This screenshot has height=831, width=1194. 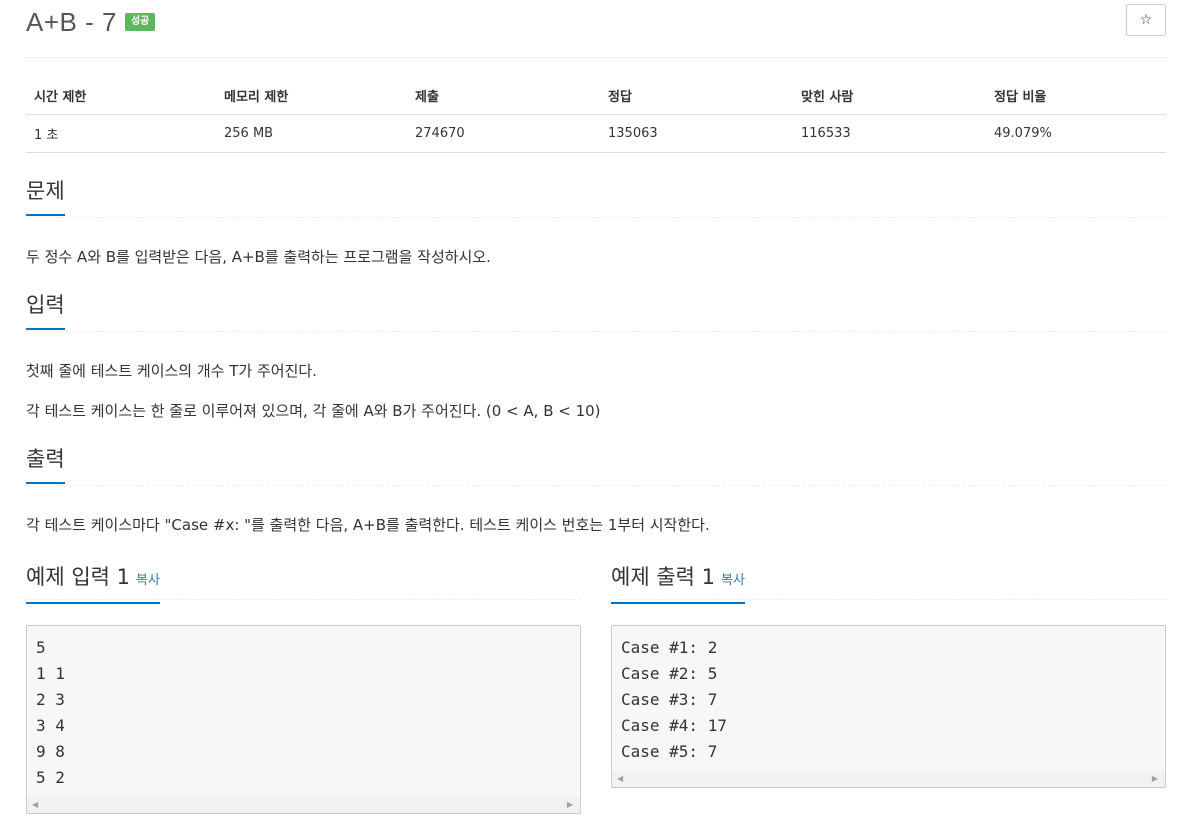 I want to click on info-ratio: 49.079%, so click(x=1076, y=133).